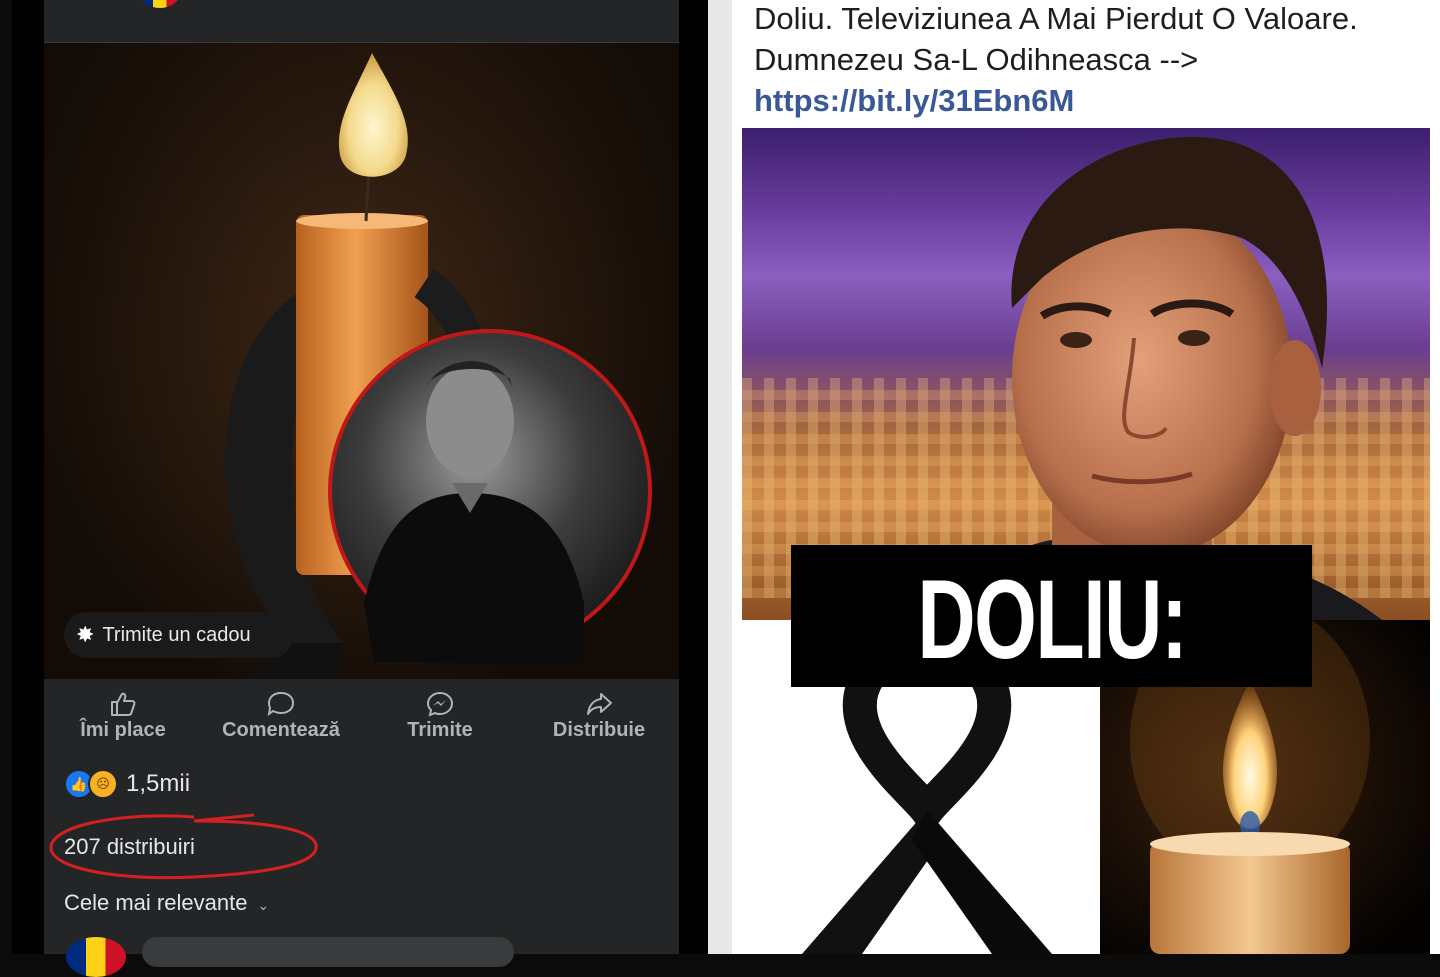 This screenshot has height=977, width=1440. What do you see at coordinates (914, 100) in the screenshot?
I see `headline-link: https://bit.ly/31Ebn6M` at bounding box center [914, 100].